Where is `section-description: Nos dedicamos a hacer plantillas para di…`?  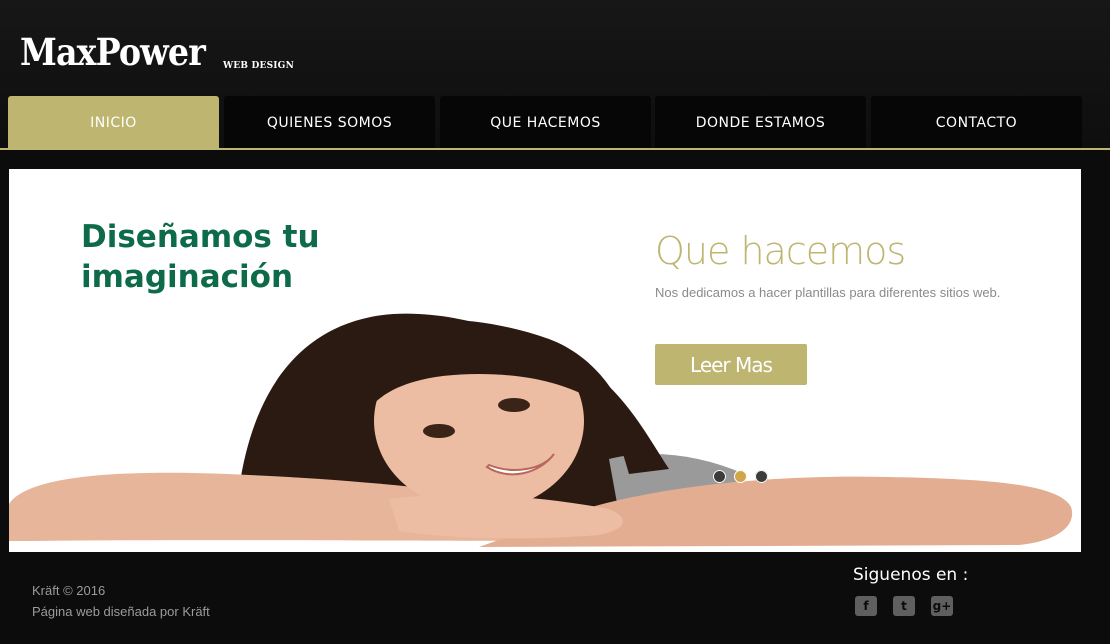
section-description: Nos dedicamos a hacer plantillas para di… is located at coordinates (828, 292).